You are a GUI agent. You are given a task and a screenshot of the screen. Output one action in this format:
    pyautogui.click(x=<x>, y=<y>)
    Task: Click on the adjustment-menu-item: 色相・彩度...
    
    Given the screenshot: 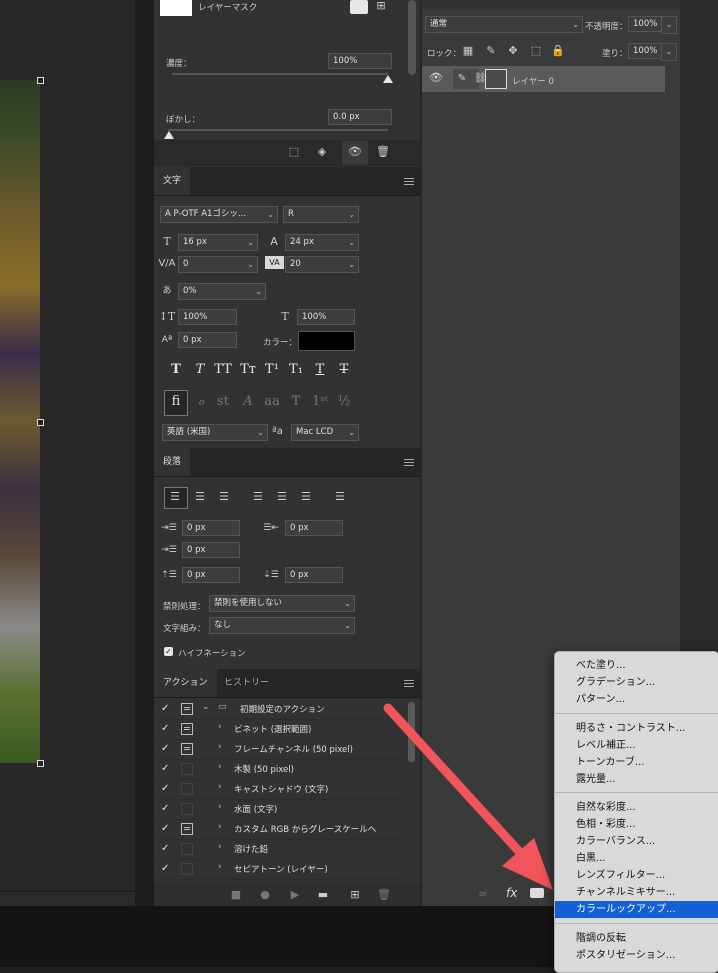 What is the action you would take?
    pyautogui.click(x=636, y=824)
    